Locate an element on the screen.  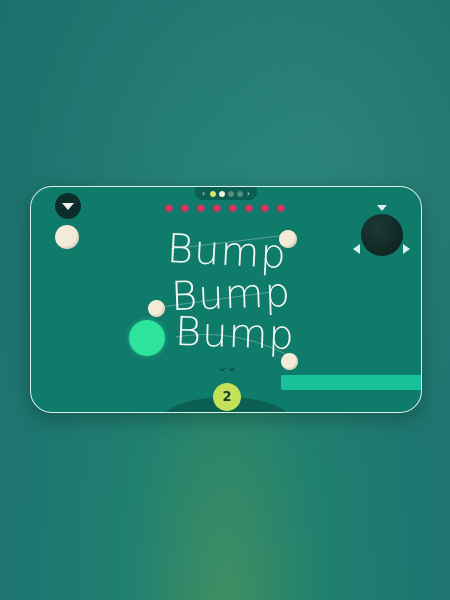
platform is located at coordinates (351, 382).